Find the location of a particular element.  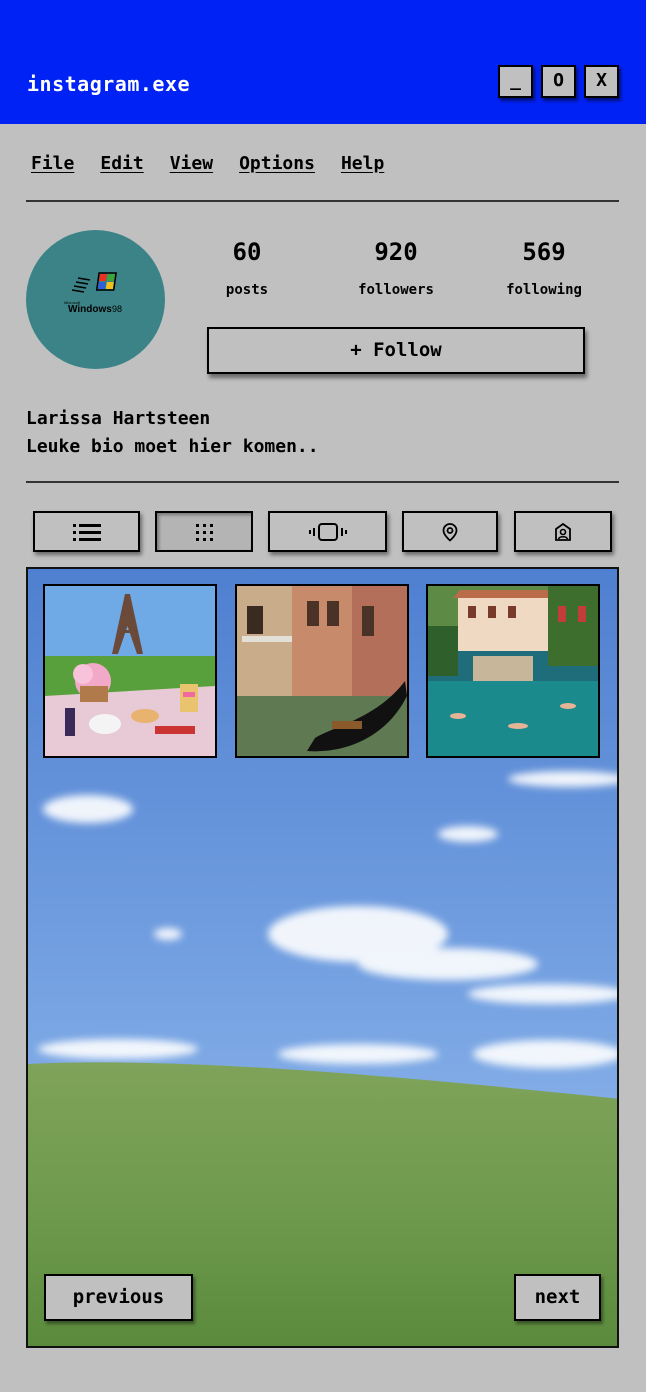

profile-name: Larissa Hartsteen is located at coordinates (118, 418).